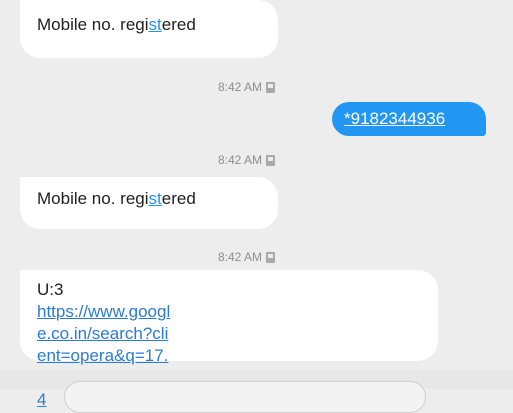 This screenshot has width=513, height=413. What do you see at coordinates (394, 118) in the screenshot?
I see `phone-number-link: *9182344936` at bounding box center [394, 118].